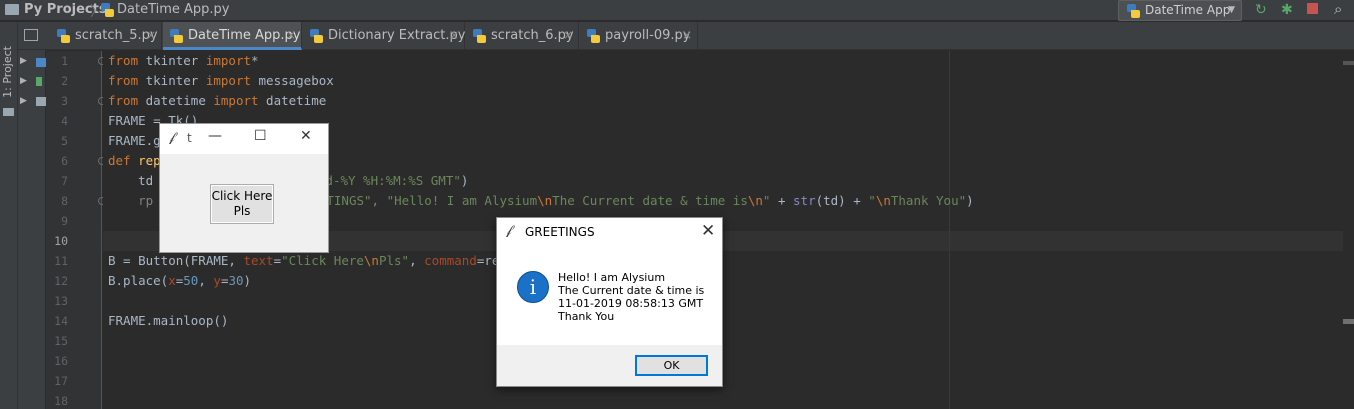  I want to click on line-number: 7, so click(64, 181).